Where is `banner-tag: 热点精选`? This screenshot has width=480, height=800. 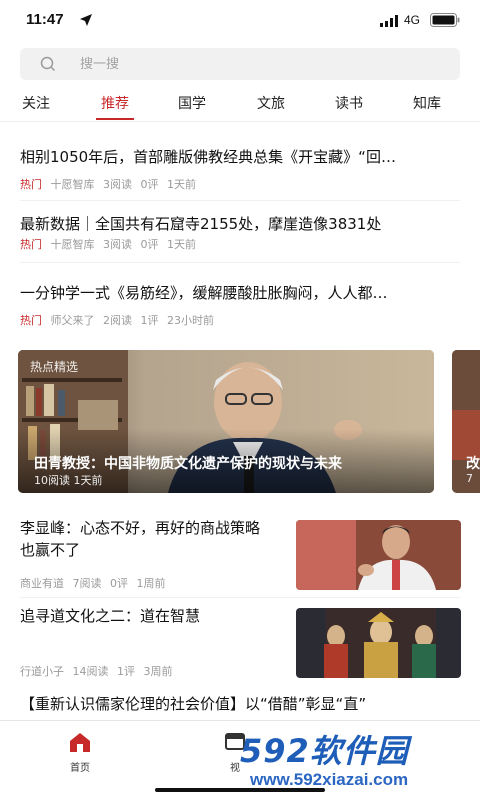 banner-tag: 热点精选 is located at coordinates (54, 367).